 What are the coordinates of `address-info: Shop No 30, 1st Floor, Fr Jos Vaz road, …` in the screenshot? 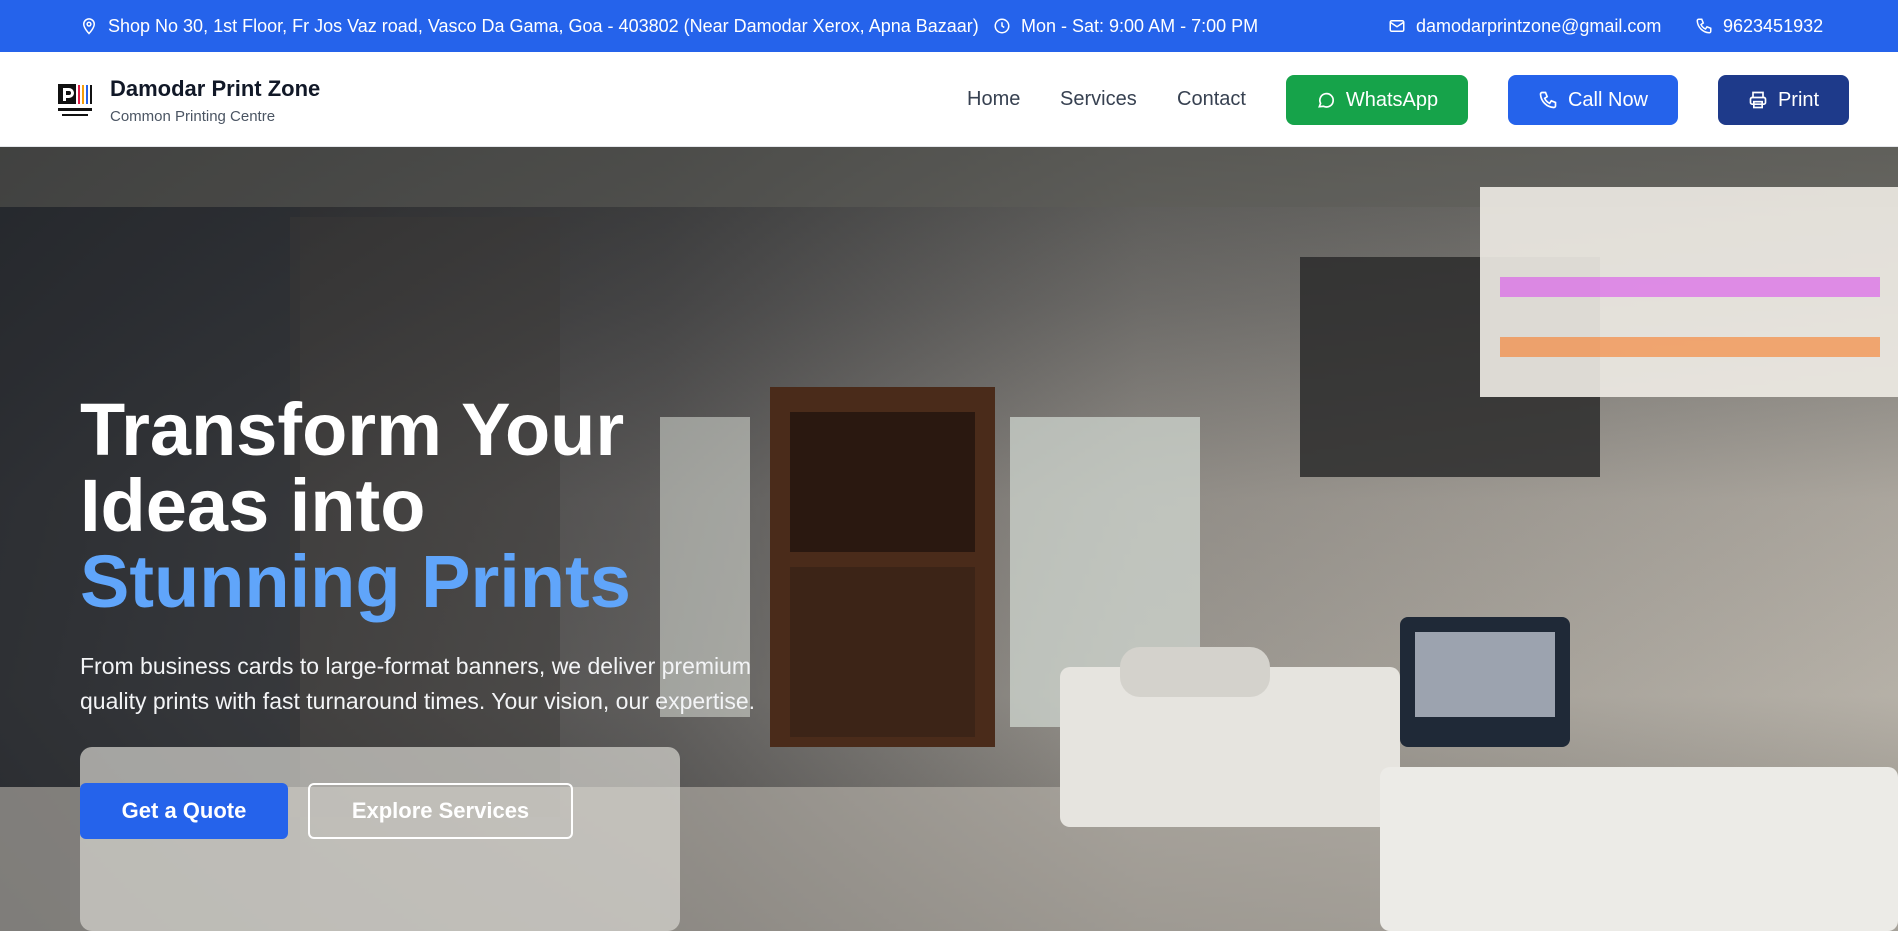 It's located at (529, 26).